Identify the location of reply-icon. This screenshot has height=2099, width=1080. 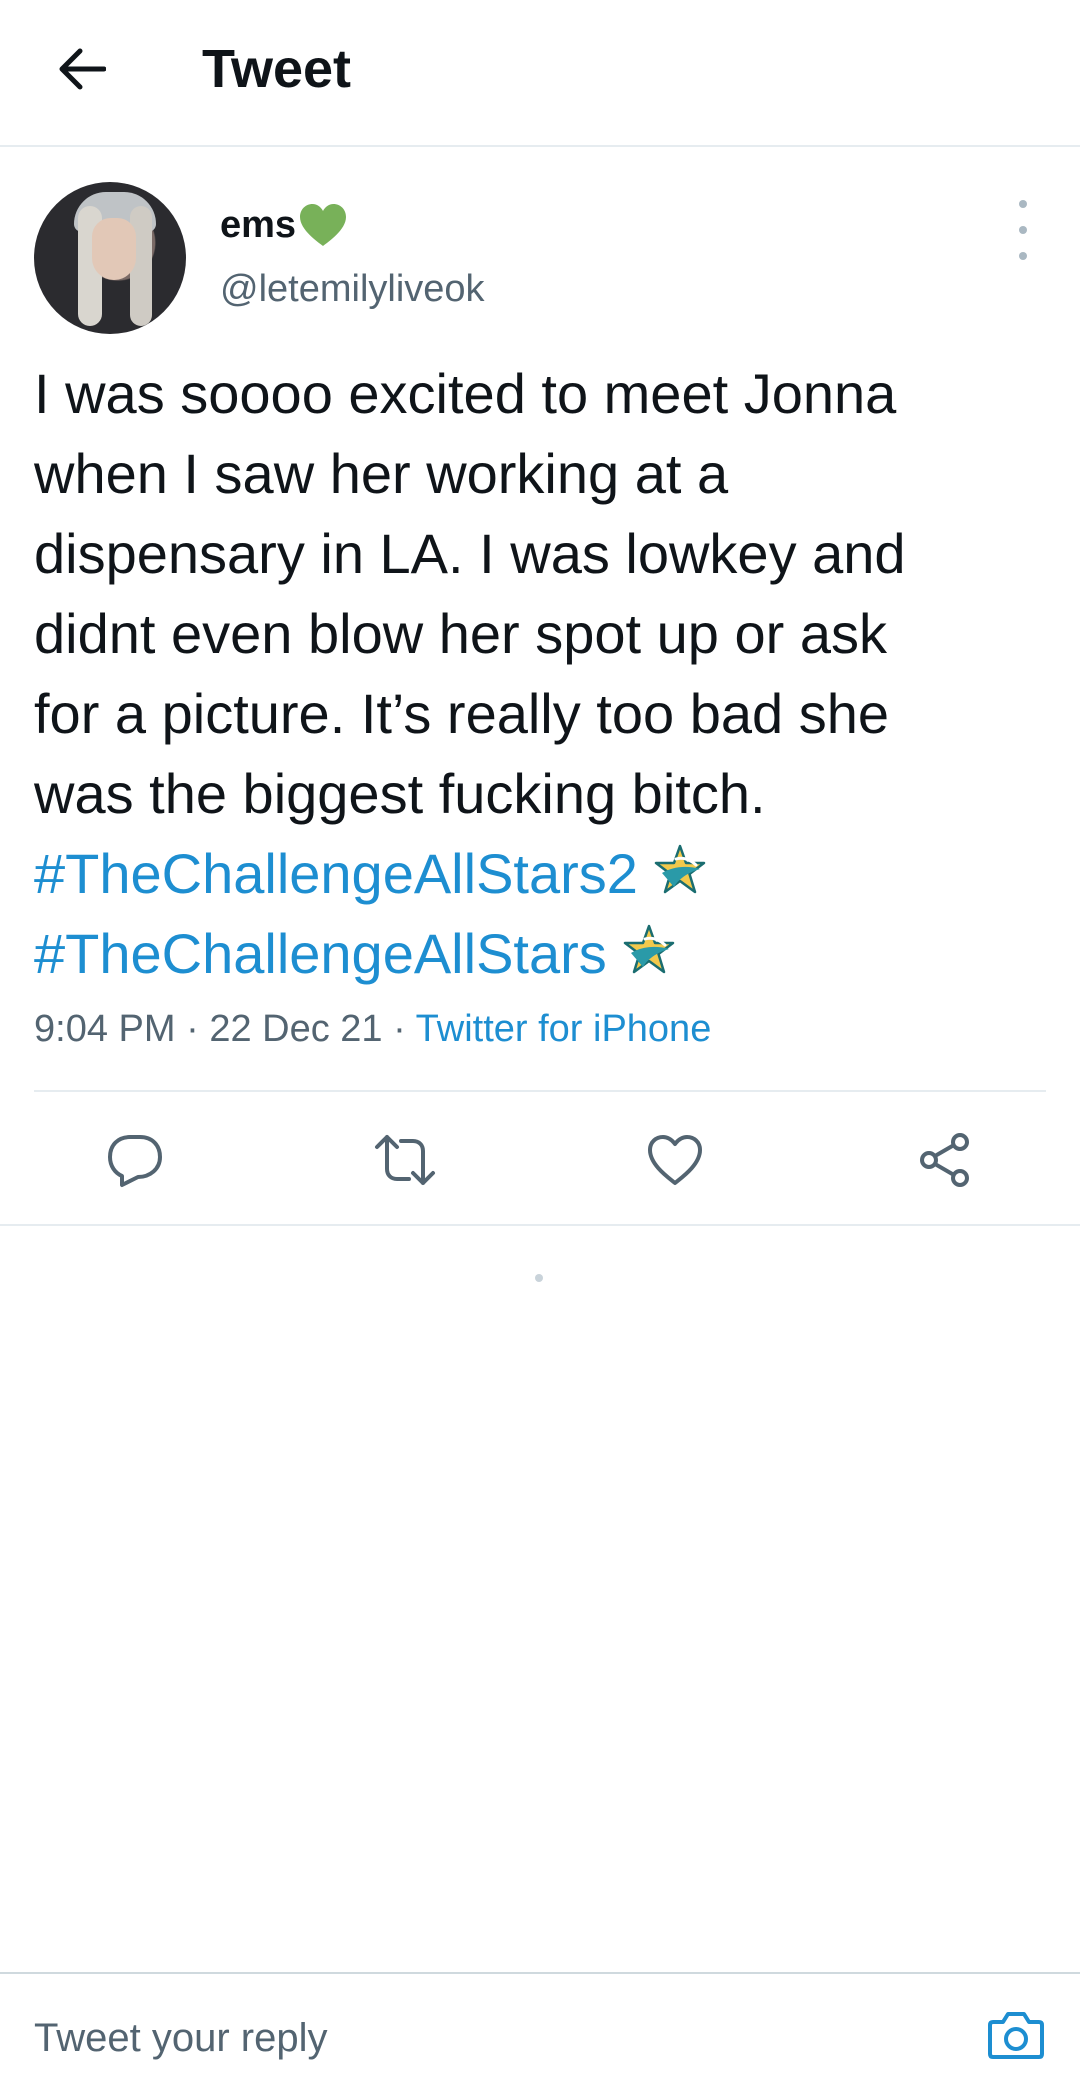
(135, 1161).